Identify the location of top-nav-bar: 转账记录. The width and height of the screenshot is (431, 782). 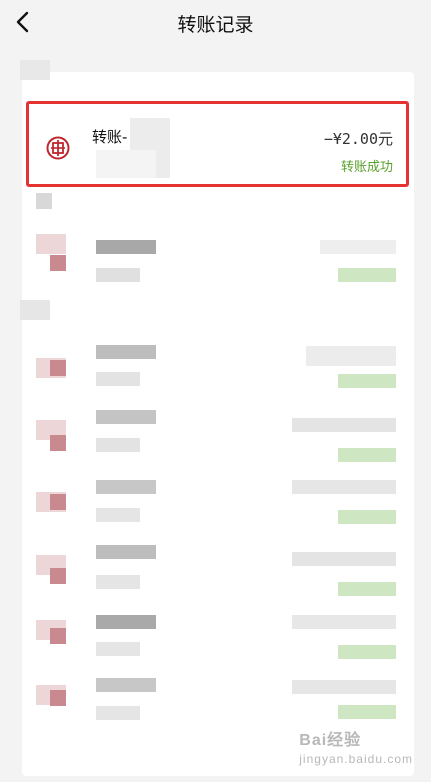
(215, 22).